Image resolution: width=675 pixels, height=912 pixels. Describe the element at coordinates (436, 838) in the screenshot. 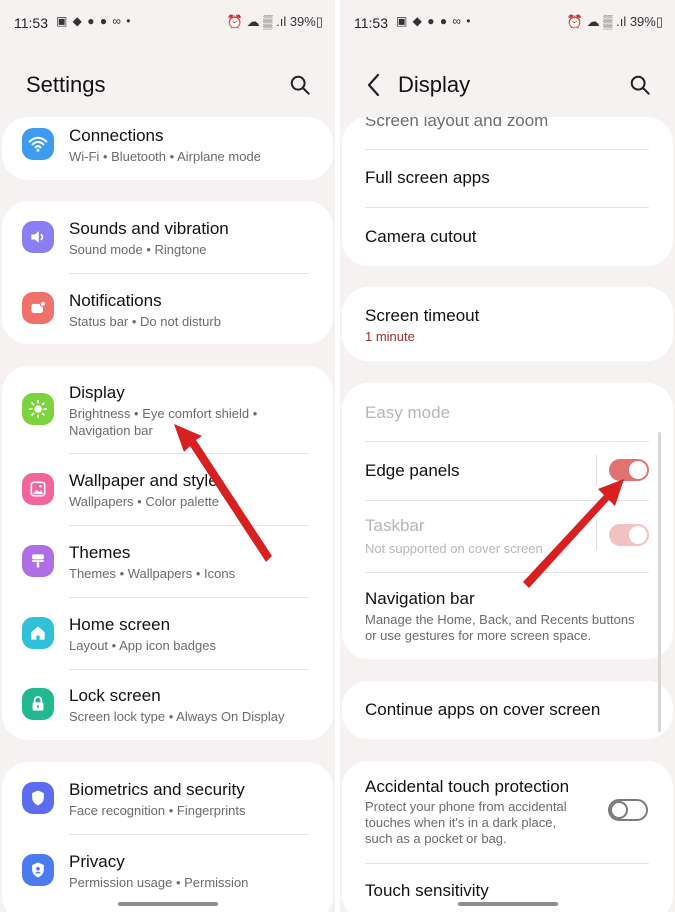

I see `accidental-touch-sub-line3: such as a pocket or bag.` at that location.